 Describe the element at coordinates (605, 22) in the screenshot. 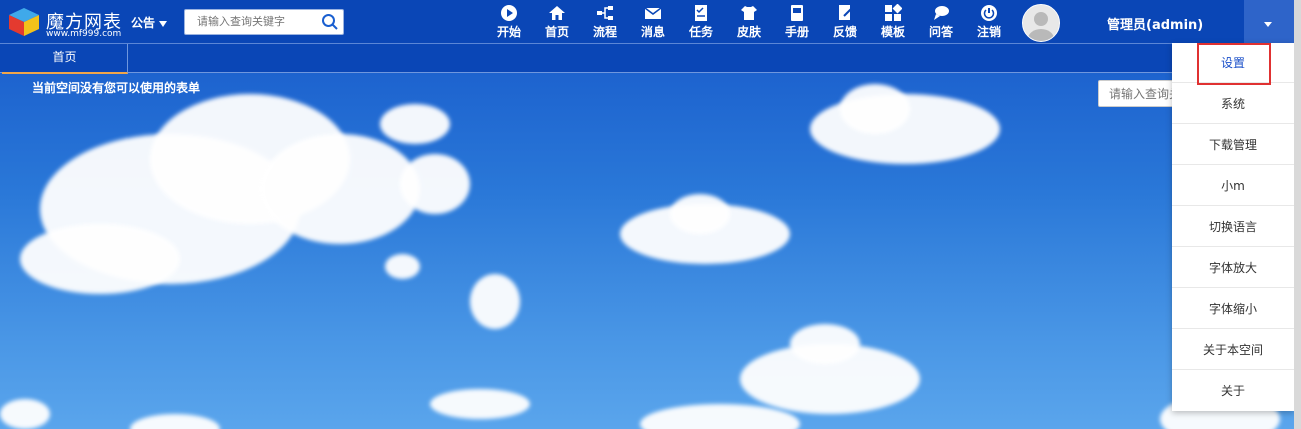

I see `nav-flow: 流程` at that location.